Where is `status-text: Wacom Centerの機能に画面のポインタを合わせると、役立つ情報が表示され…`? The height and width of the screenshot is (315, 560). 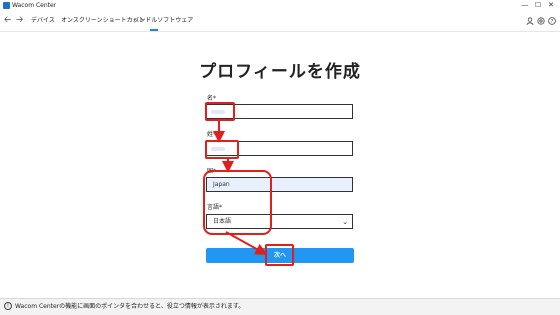
status-text: Wacom Centerの機能に画面のポインタを合わせると、役立つ情報が表示され… is located at coordinates (130, 306).